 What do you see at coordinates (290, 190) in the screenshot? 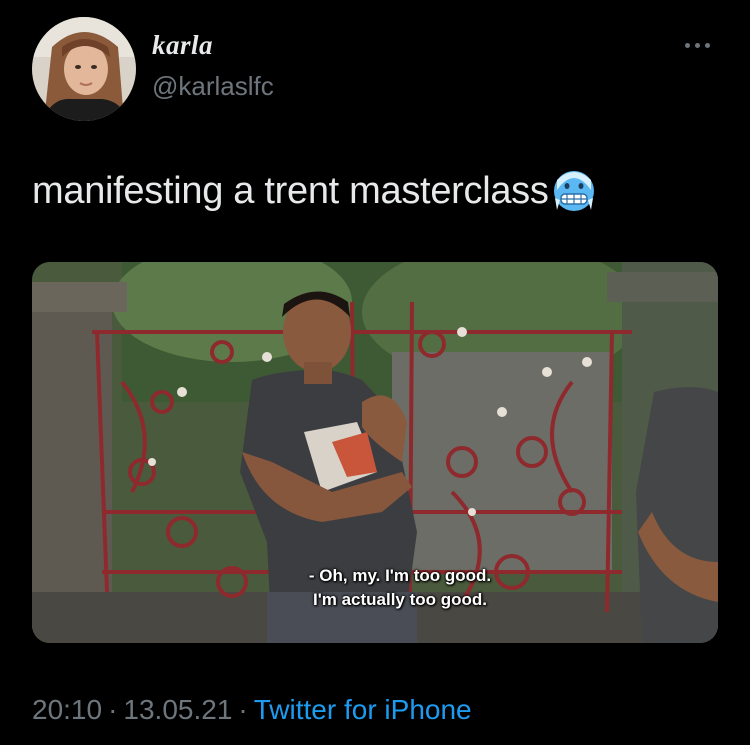
I see `tweet-text: manifesting a trent masterclass` at bounding box center [290, 190].